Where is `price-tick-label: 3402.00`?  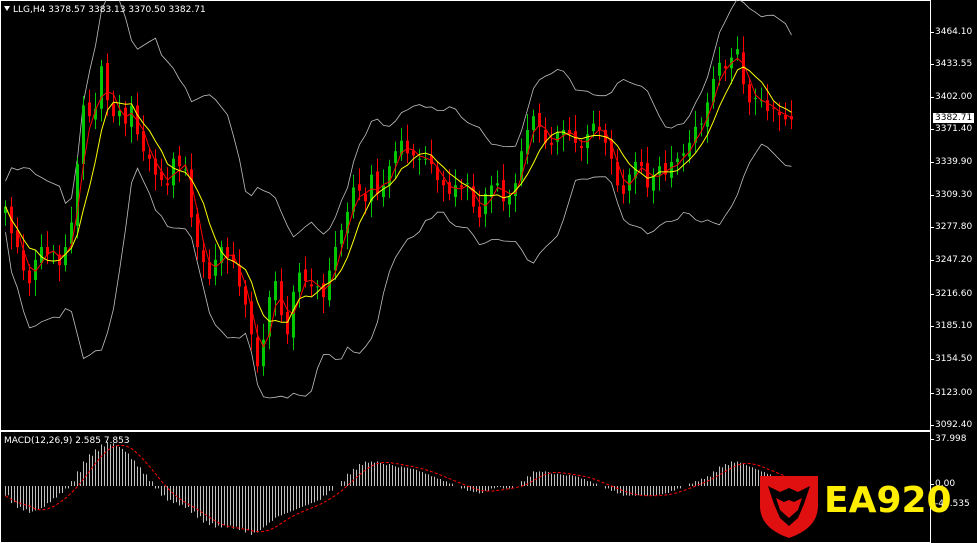 price-tick-label: 3402.00 is located at coordinates (951, 97).